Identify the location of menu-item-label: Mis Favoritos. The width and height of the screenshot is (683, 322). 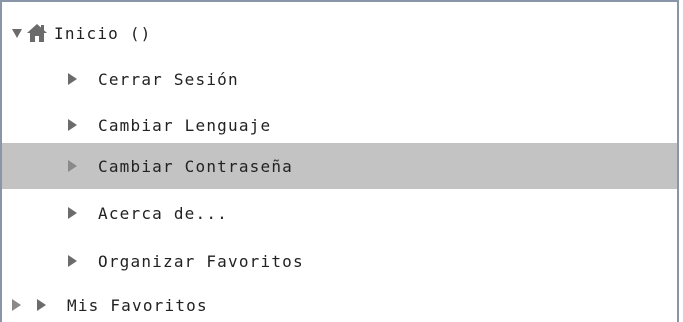
(137, 305).